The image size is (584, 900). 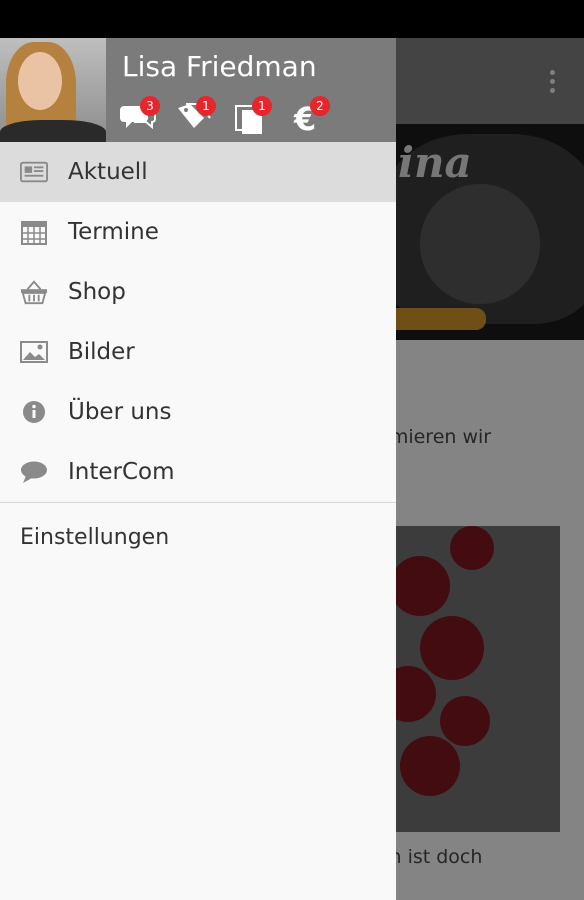 What do you see at coordinates (97, 292) in the screenshot?
I see `menu-item-label: Shop` at bounding box center [97, 292].